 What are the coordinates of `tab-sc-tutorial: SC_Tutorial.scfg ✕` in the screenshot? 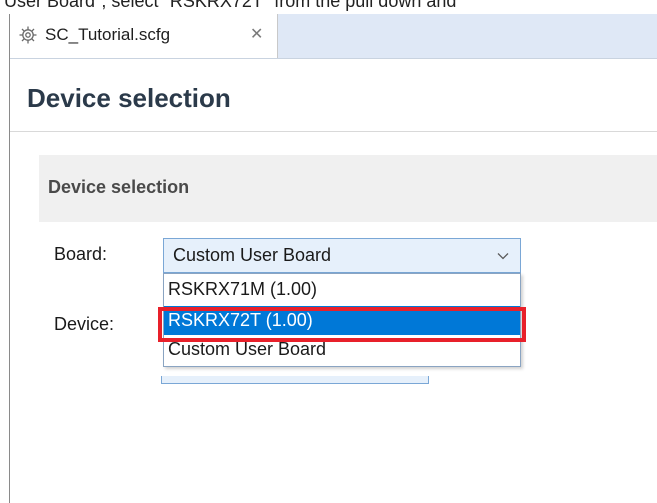 It's located at (144, 36).